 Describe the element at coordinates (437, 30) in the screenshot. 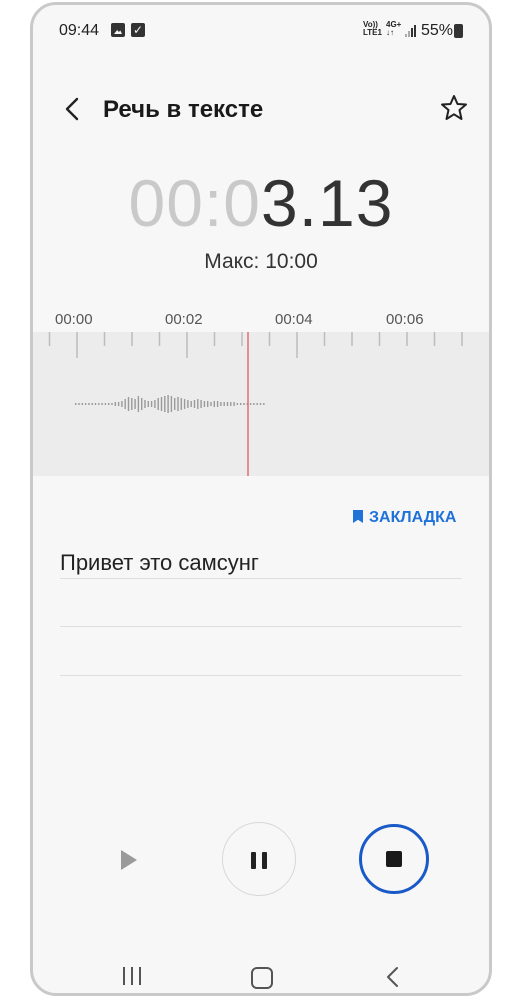

I see `battery-percent: 55%` at that location.